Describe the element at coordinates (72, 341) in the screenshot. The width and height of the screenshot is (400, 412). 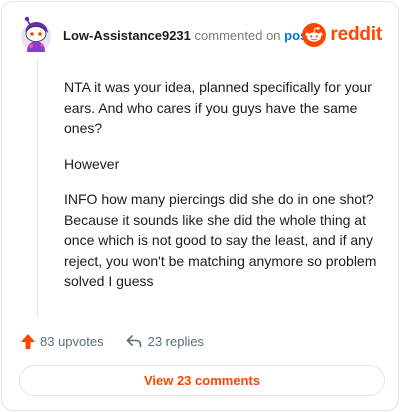
I see `upvote-count: 83 upvotes` at that location.